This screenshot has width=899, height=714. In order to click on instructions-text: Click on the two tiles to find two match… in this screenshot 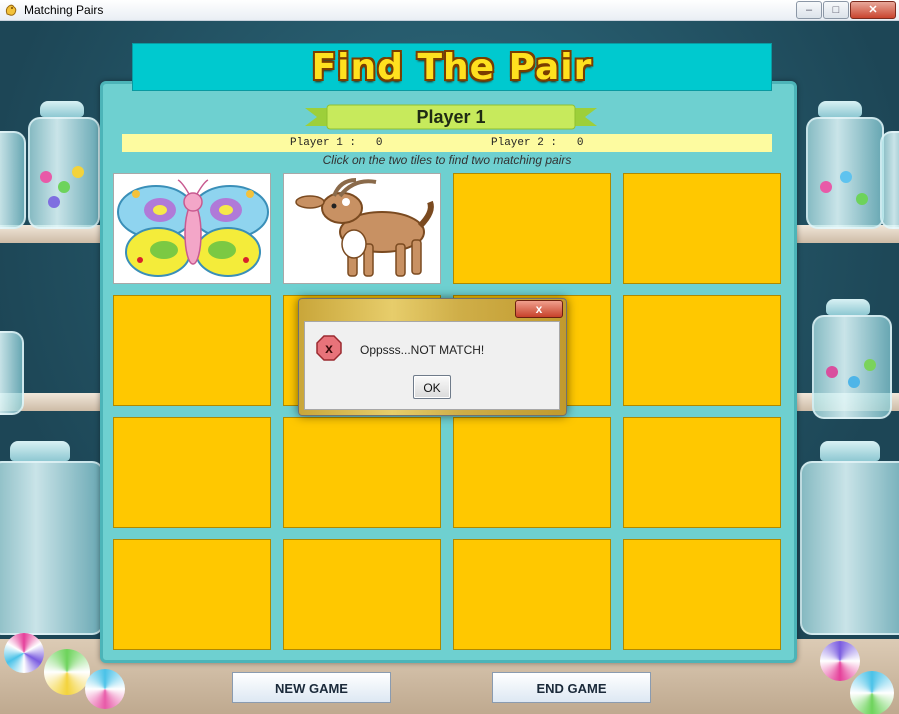, I will do `click(447, 160)`.